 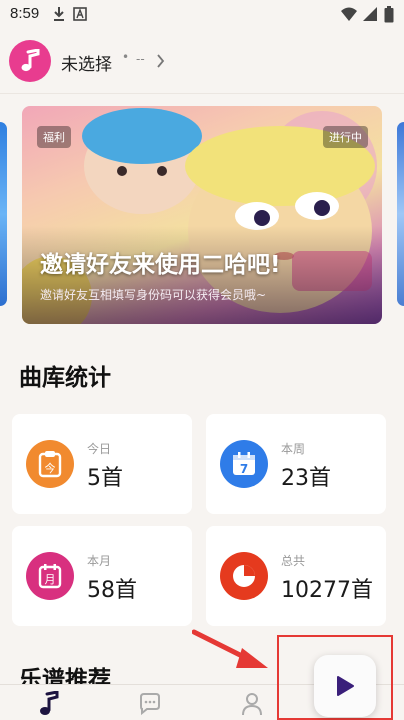 I want to click on play-icon, so click(x=345, y=686).